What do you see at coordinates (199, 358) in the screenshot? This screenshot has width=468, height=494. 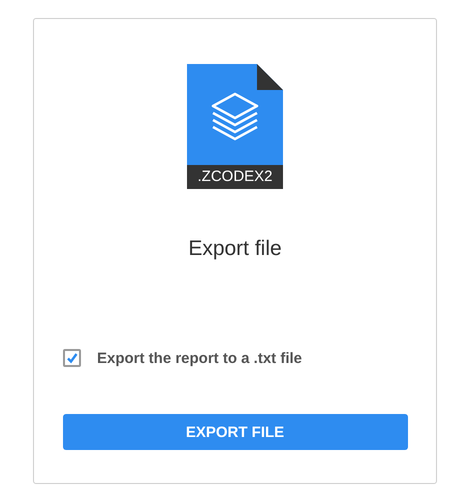 I see `checkbox-label: Export the report to a .txt file` at bounding box center [199, 358].